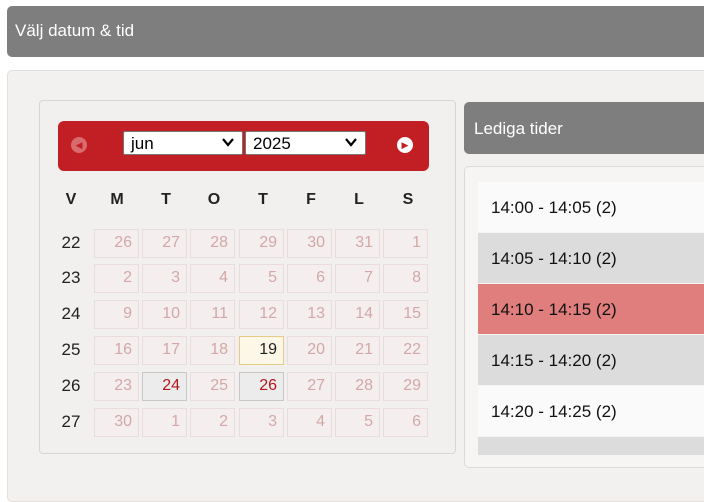 This screenshot has width=704, height=502. Describe the element at coordinates (357, 314) in the screenshot. I see `calendar-day: 14` at that location.